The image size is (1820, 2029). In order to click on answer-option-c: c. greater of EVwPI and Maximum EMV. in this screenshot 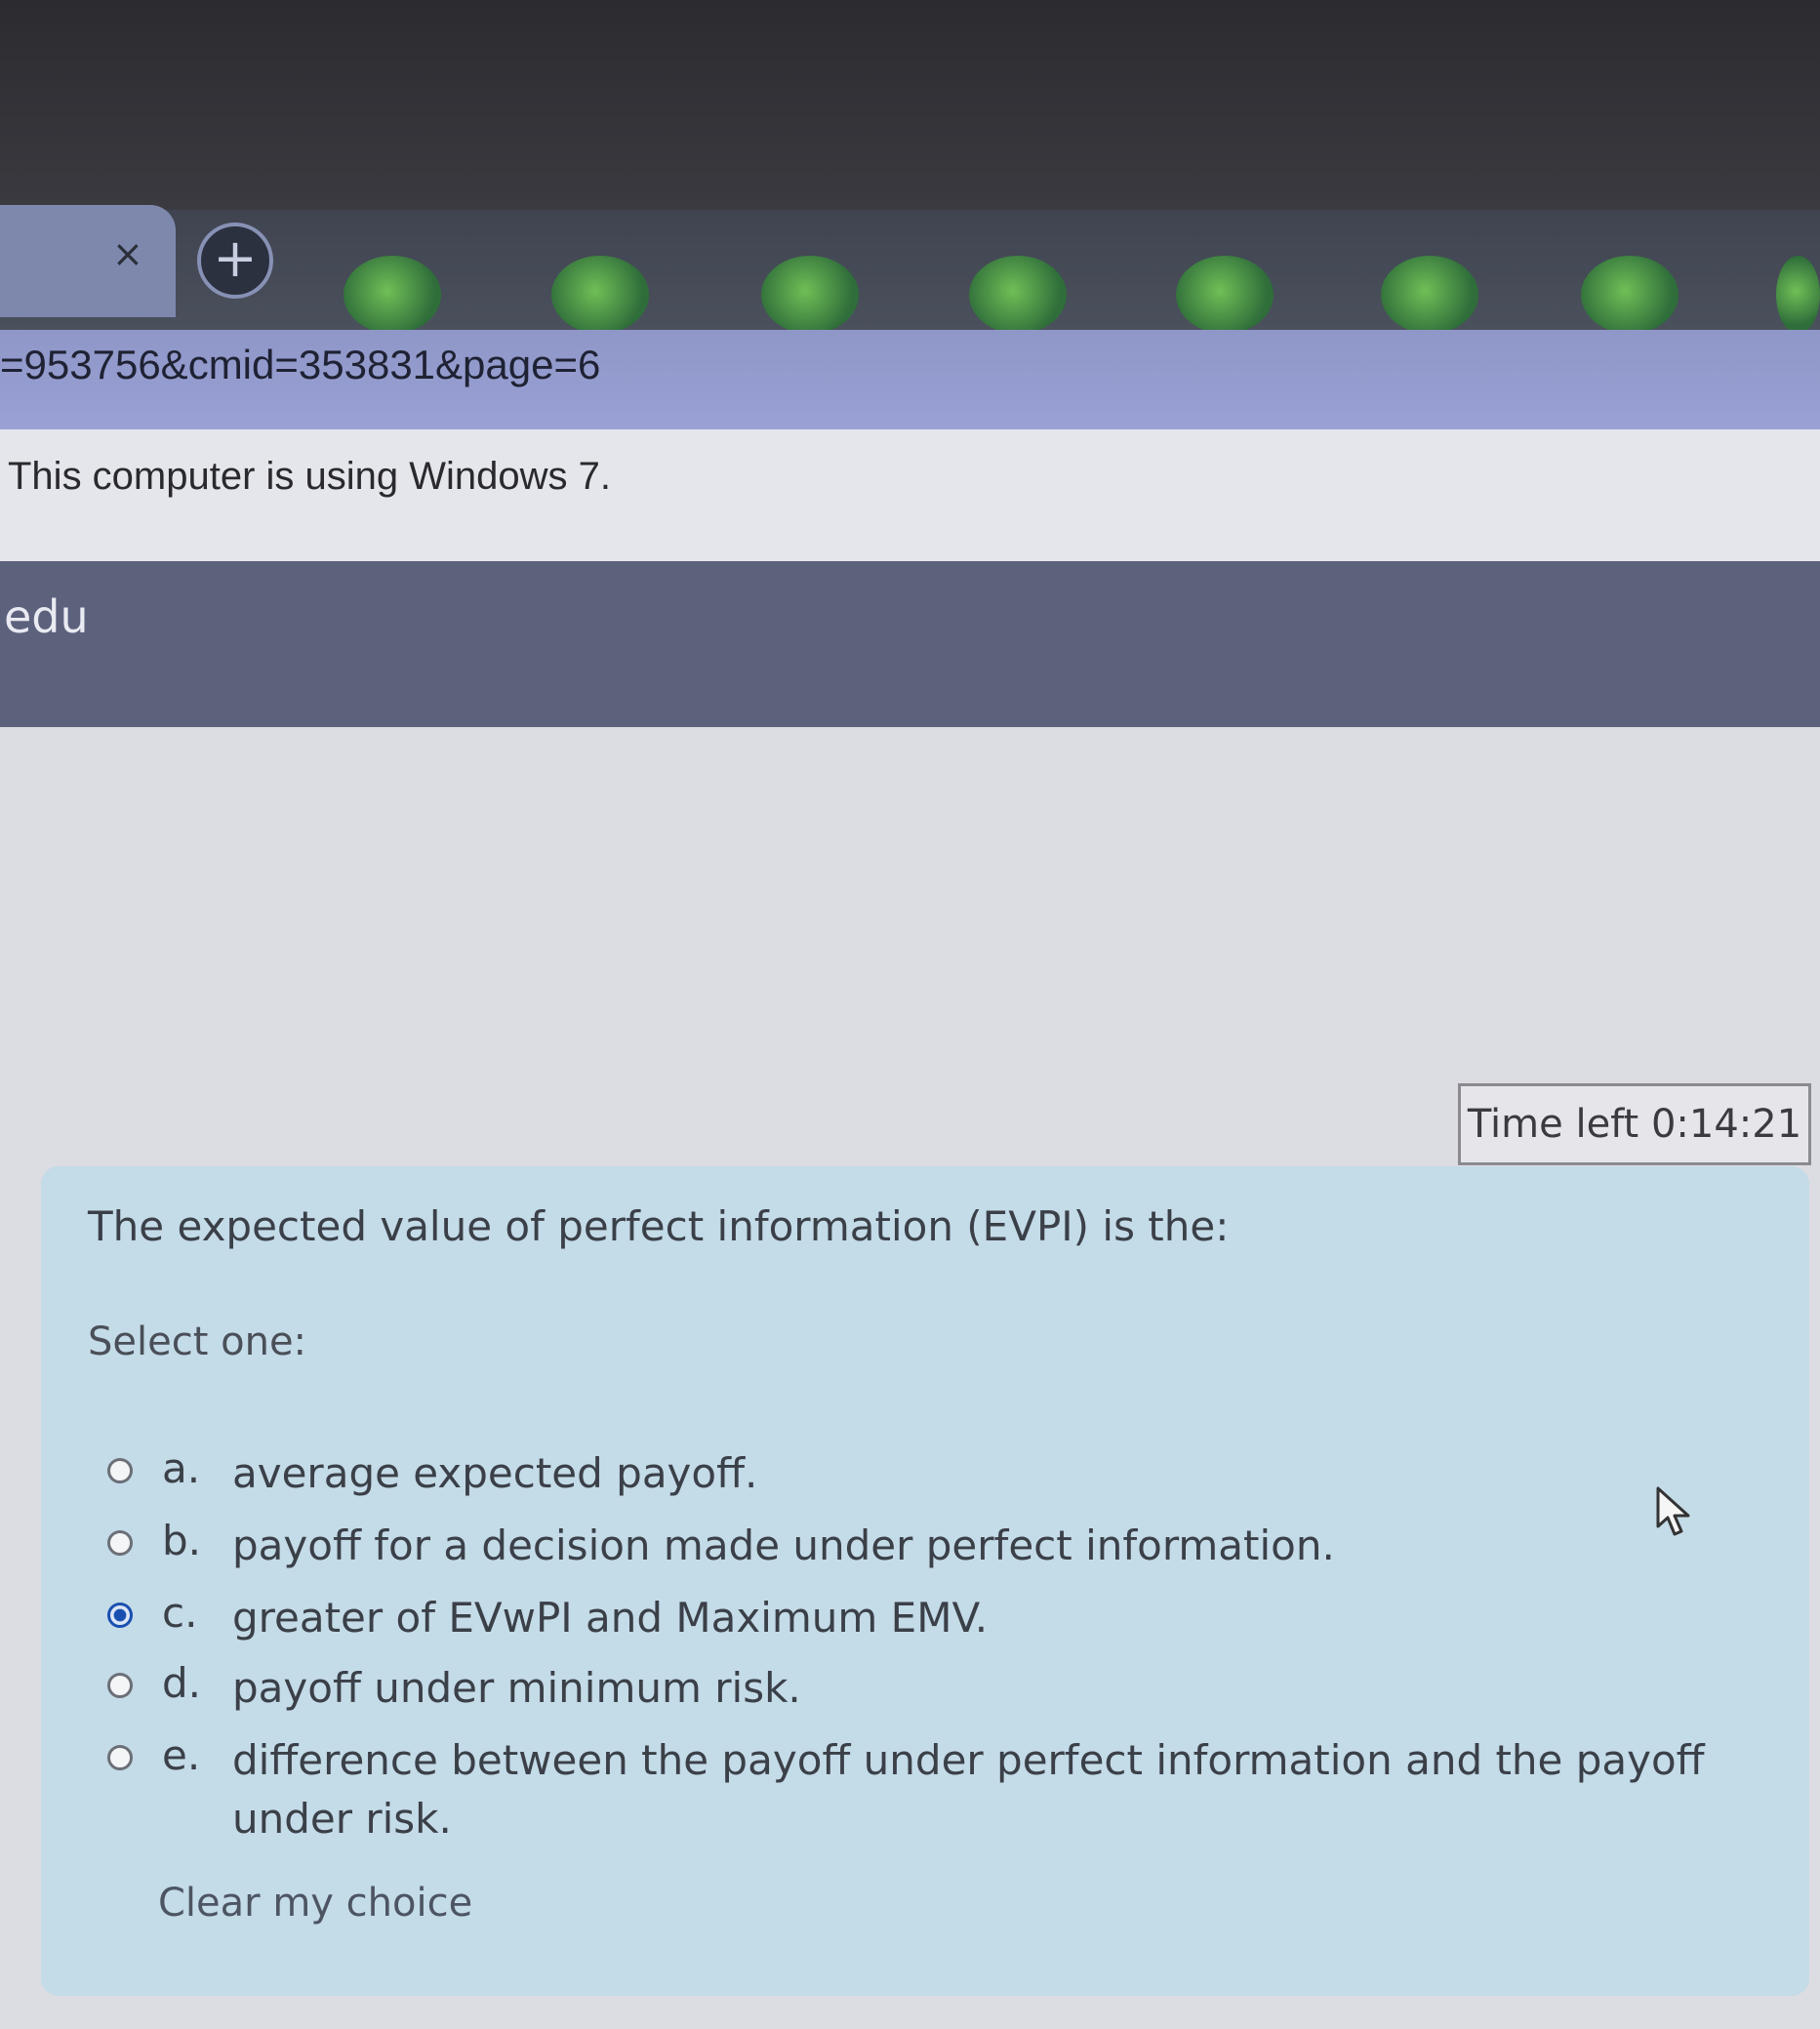, I will do `click(950, 1618)`.